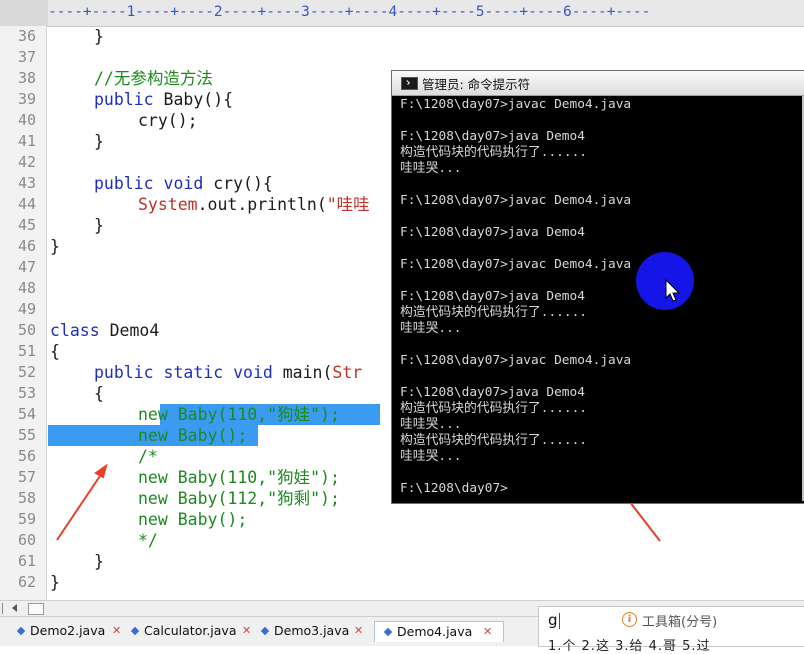 The width and height of the screenshot is (804, 654). What do you see at coordinates (149, 183) in the screenshot?
I see `code-token: public void` at bounding box center [149, 183].